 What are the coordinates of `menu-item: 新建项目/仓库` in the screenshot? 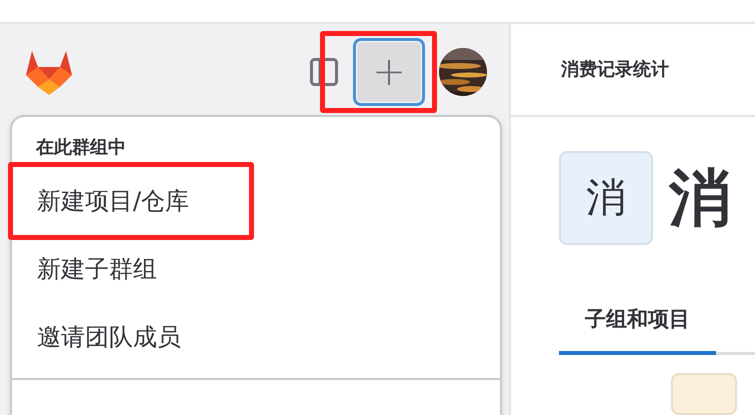 It's located at (133, 201).